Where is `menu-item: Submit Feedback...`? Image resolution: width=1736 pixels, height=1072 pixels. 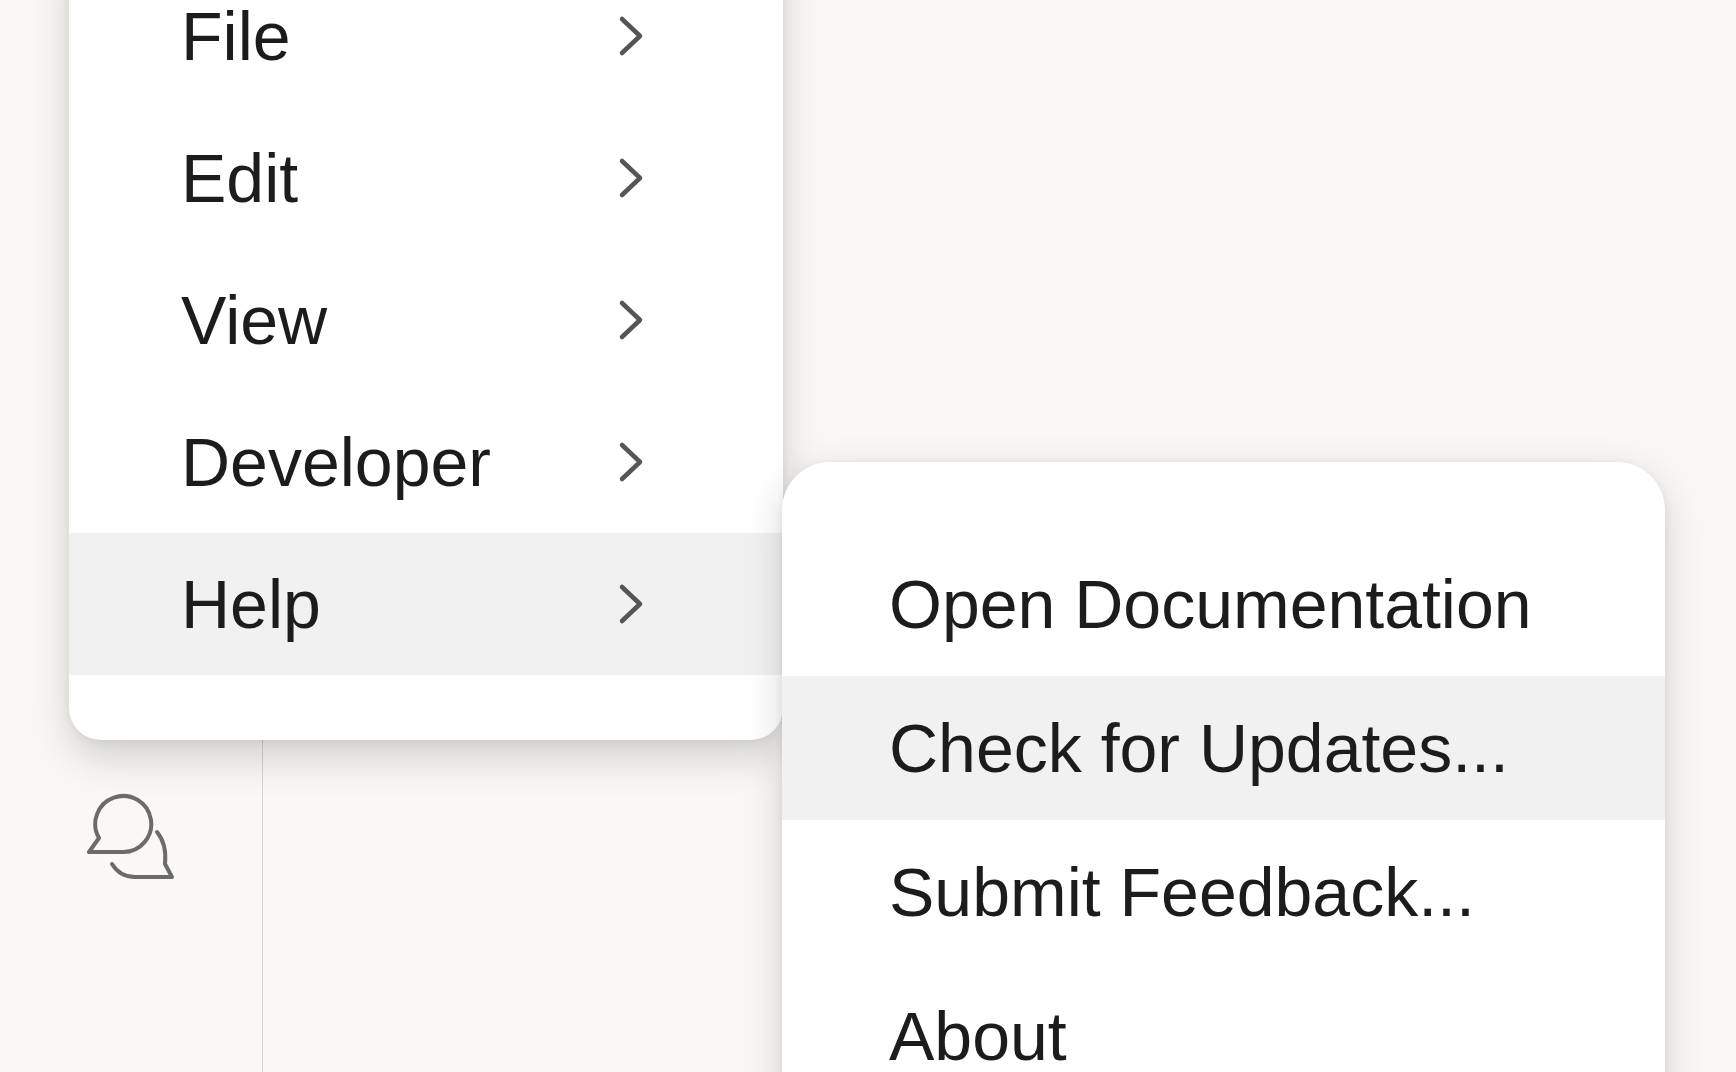
menu-item: Submit Feedback... is located at coordinates (1223, 892).